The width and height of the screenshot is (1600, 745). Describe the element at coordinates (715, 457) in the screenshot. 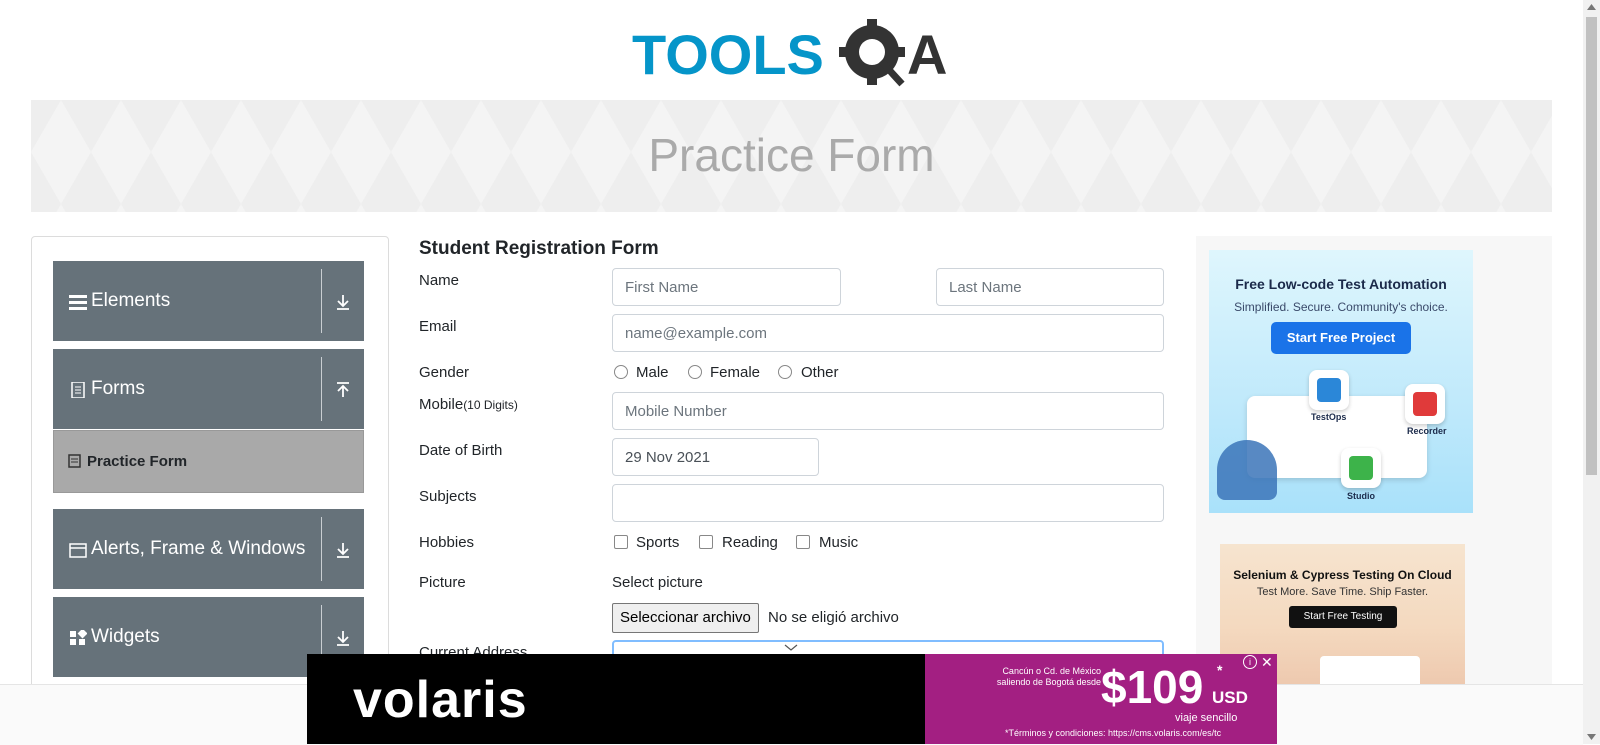

I see `dob-input: 29 Nov 2021` at that location.